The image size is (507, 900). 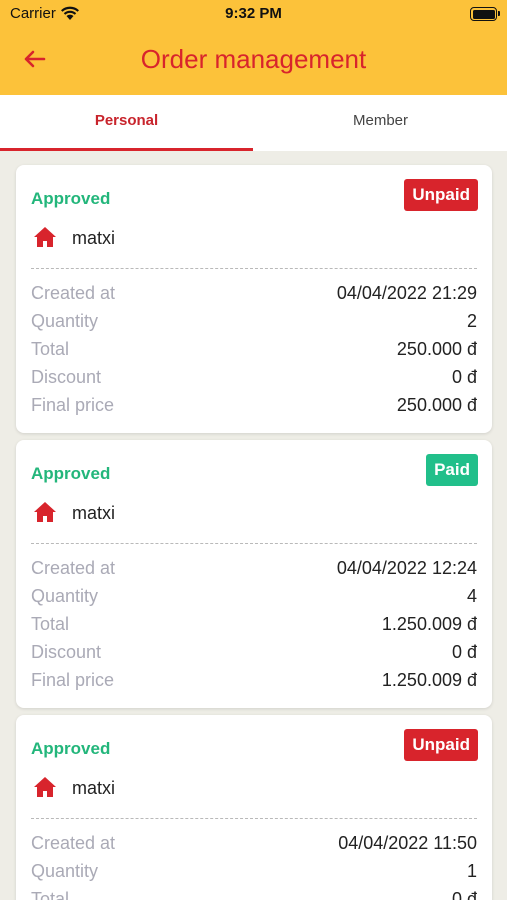 I want to click on total-value: 0 đ, so click(x=464, y=894).